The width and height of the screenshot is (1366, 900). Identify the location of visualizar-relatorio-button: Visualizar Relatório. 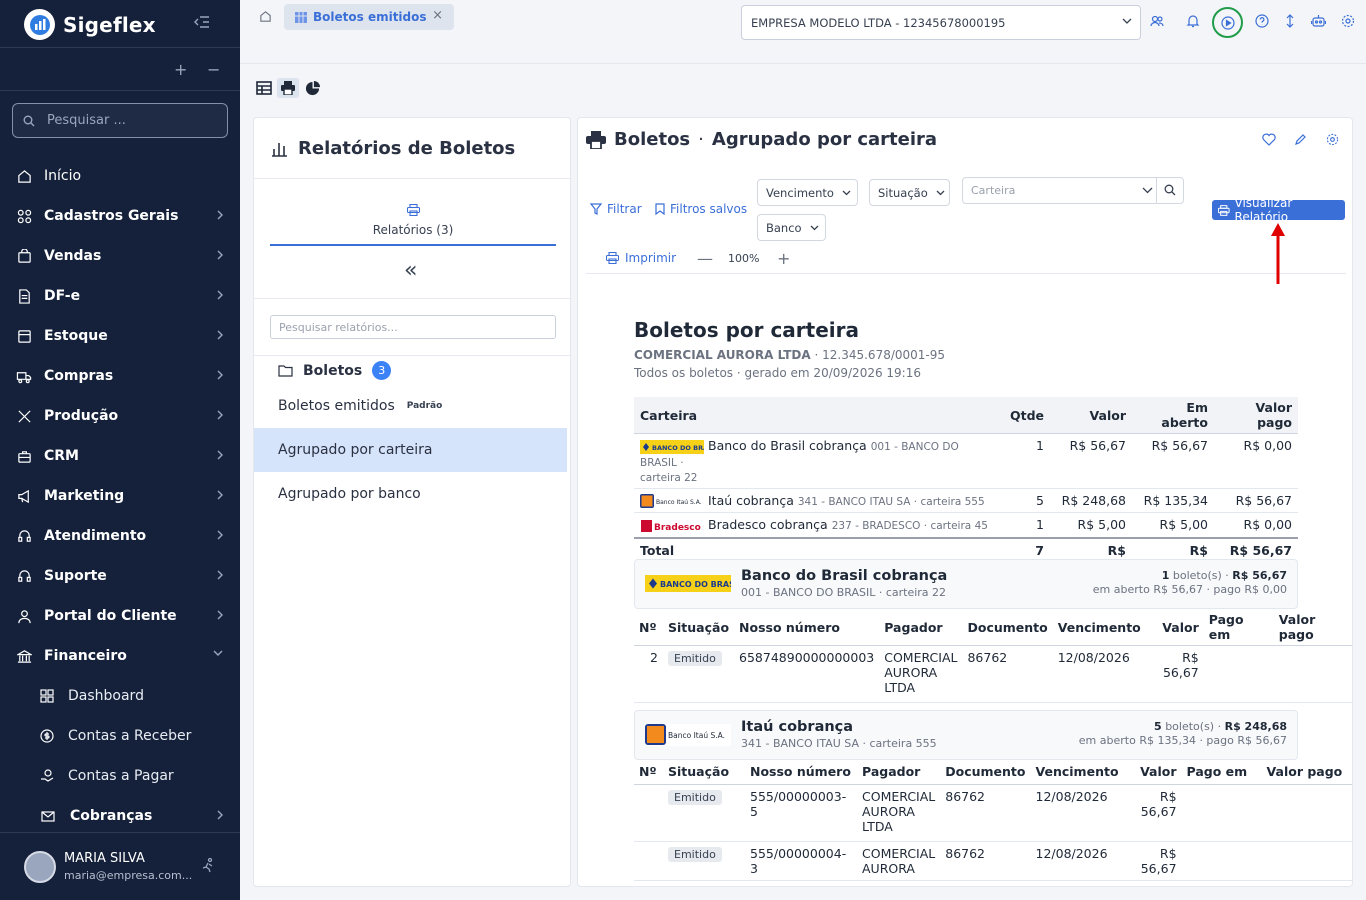
(1278, 210).